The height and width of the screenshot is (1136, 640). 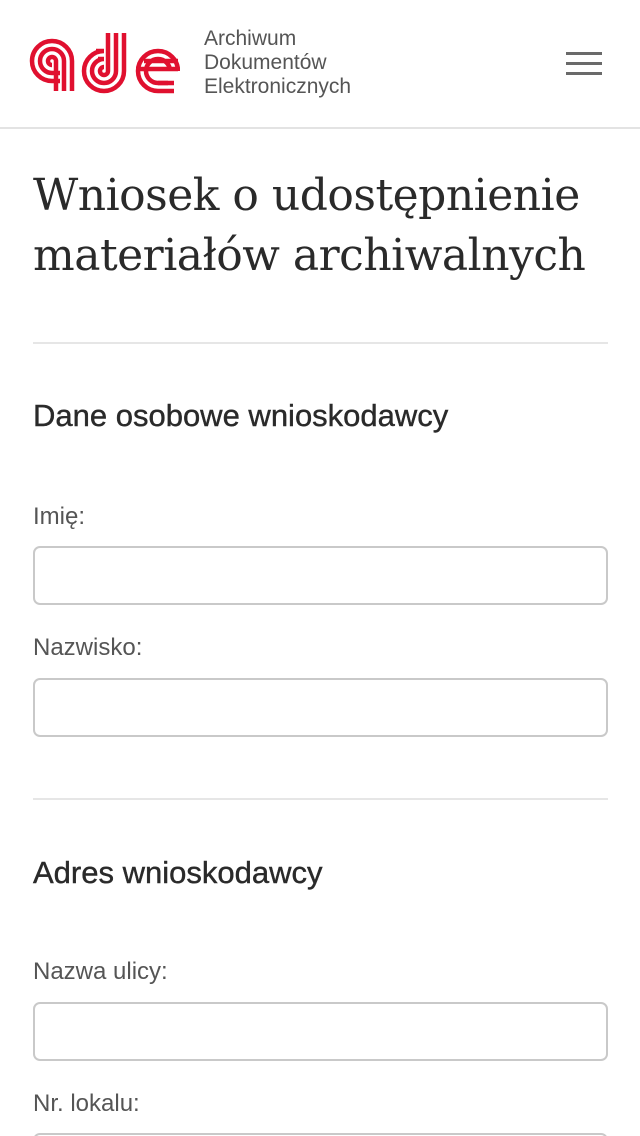 What do you see at coordinates (241, 415) in the screenshot?
I see `section-heading-personal-data: Dane osobowe wnioskodawcy` at bounding box center [241, 415].